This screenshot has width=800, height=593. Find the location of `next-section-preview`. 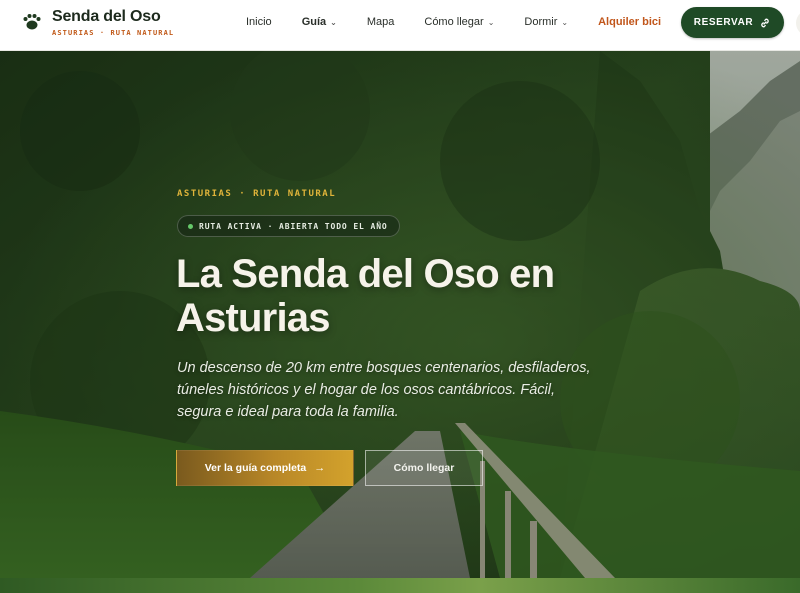

next-section-preview is located at coordinates (400, 585).